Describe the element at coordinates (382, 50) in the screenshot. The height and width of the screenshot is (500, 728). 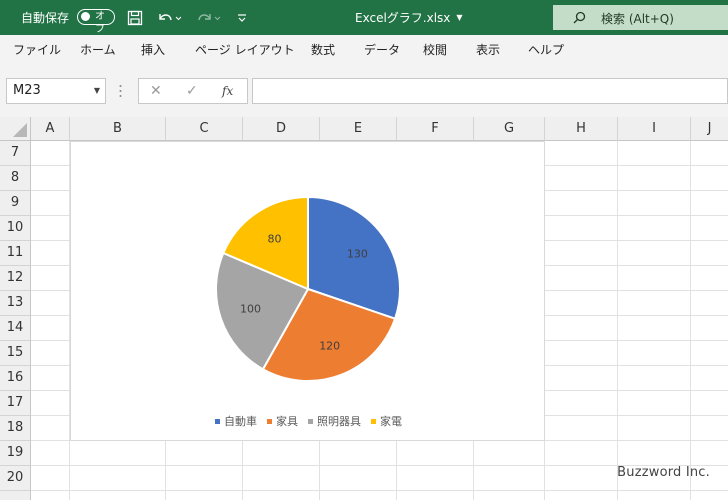
I see `tab-data: データ` at that location.